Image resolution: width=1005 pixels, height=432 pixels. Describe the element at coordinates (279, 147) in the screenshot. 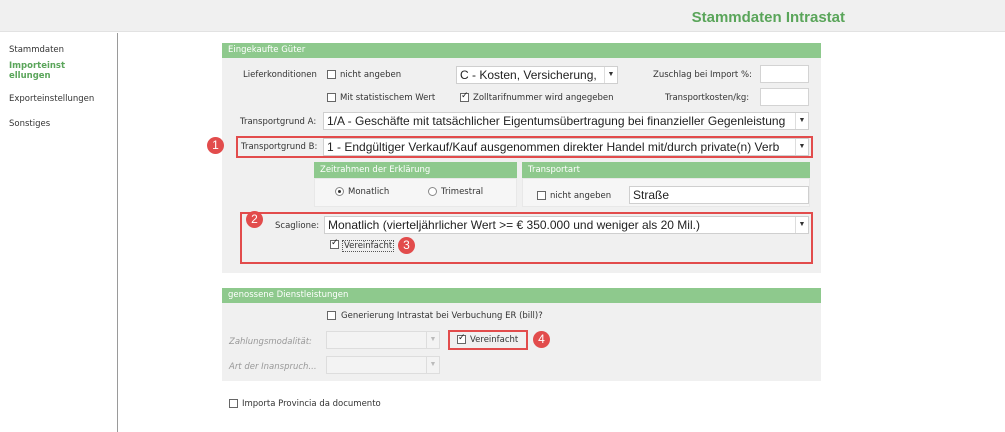

I see `reason-b-label: Transportgrund B:` at that location.